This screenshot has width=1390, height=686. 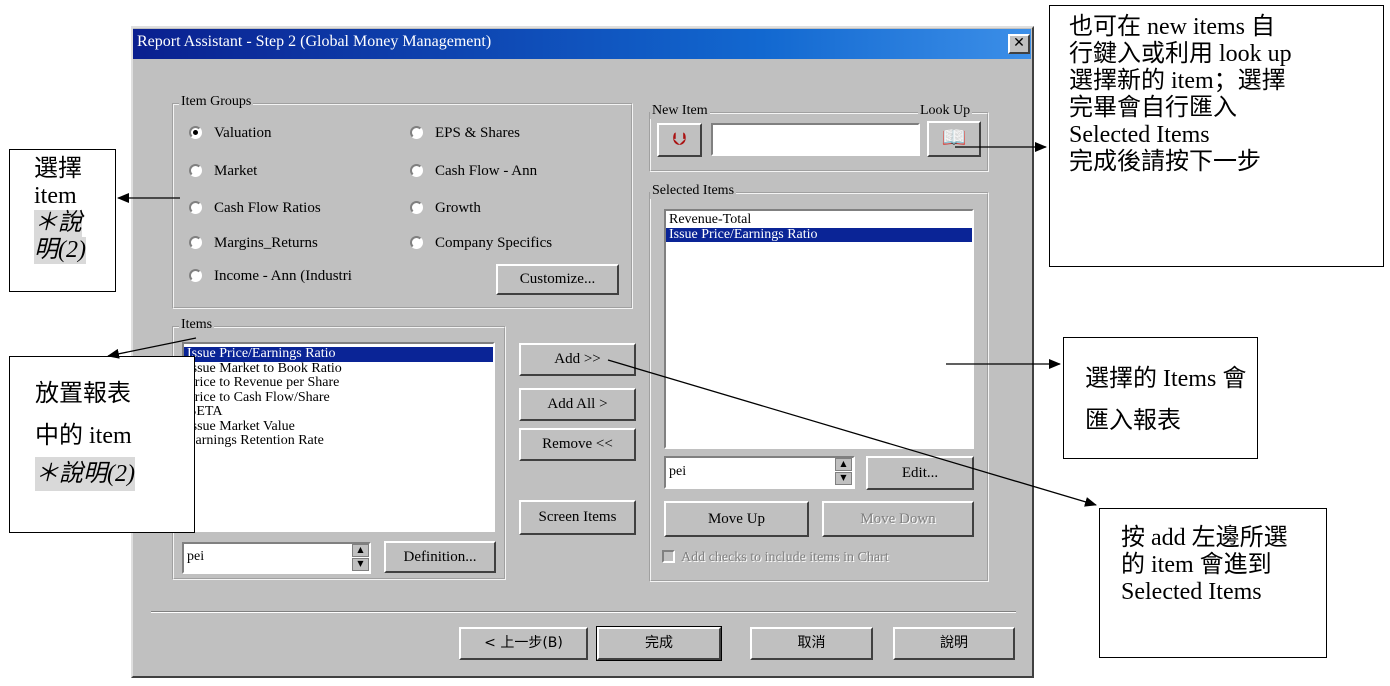 What do you see at coordinates (62, 220) in the screenshot?
I see `annotation-select-item: 選擇 item ＊說 明(2)` at bounding box center [62, 220].